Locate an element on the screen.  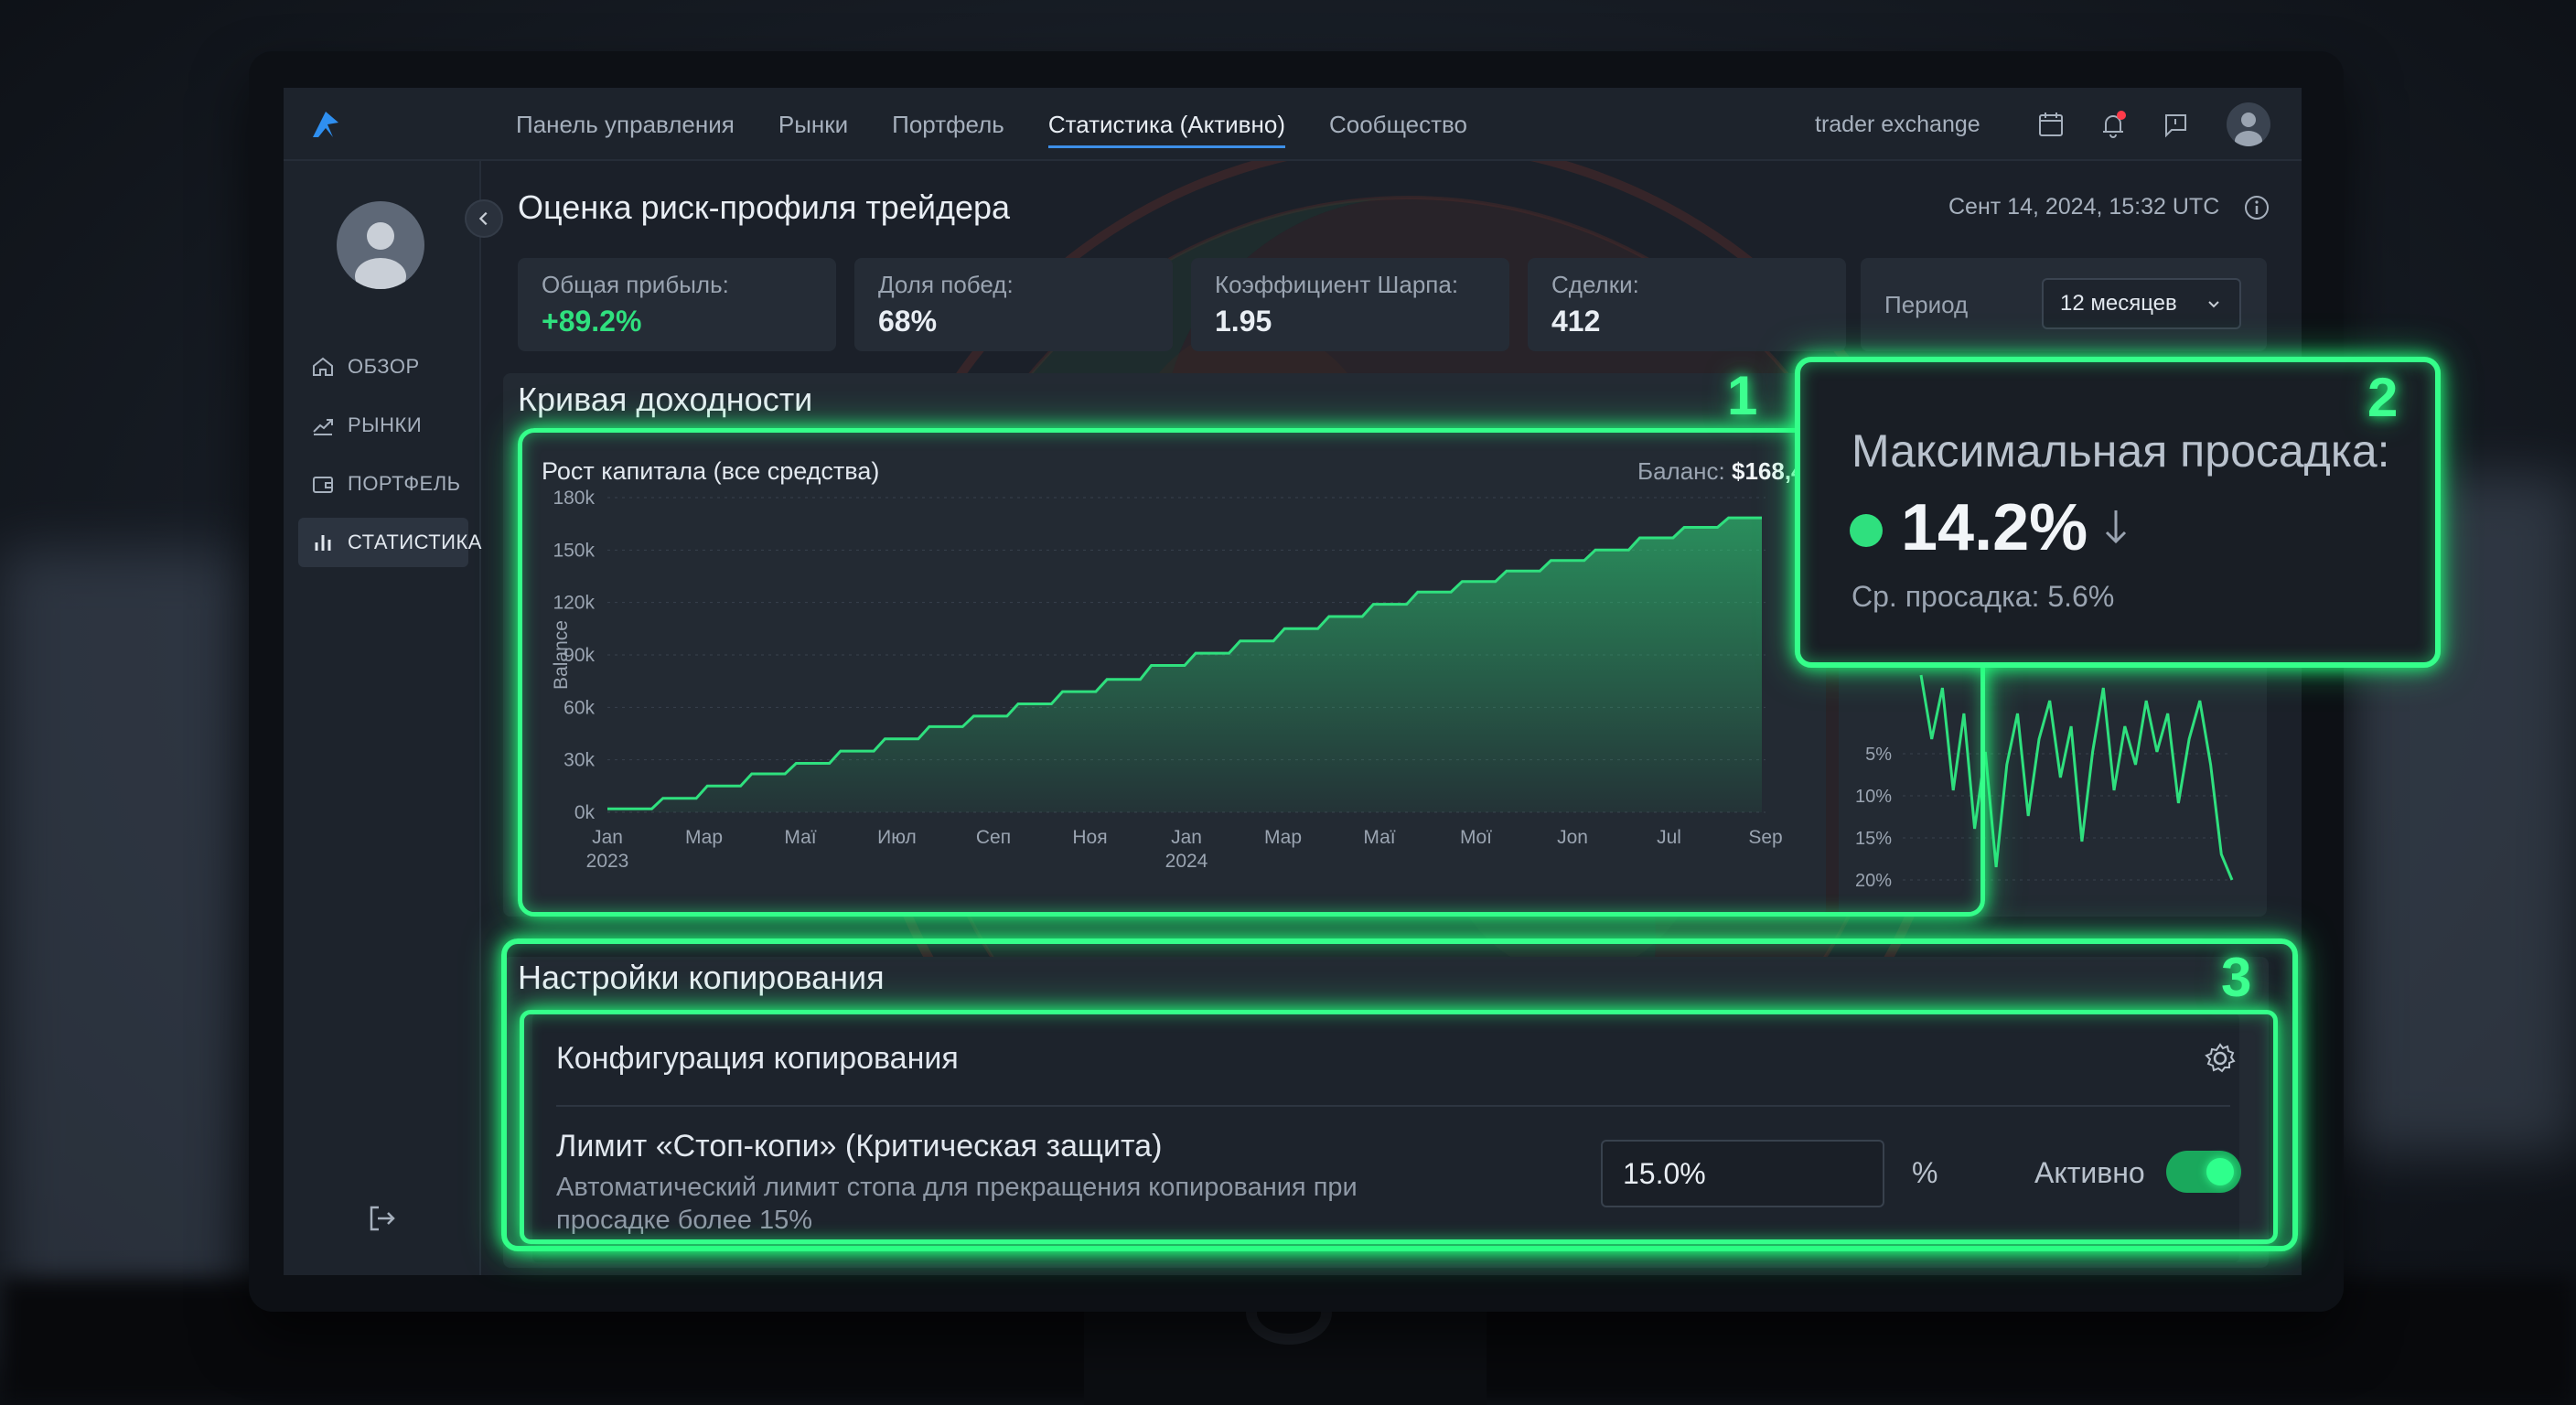
bar-chart-icon is located at coordinates (323, 543).